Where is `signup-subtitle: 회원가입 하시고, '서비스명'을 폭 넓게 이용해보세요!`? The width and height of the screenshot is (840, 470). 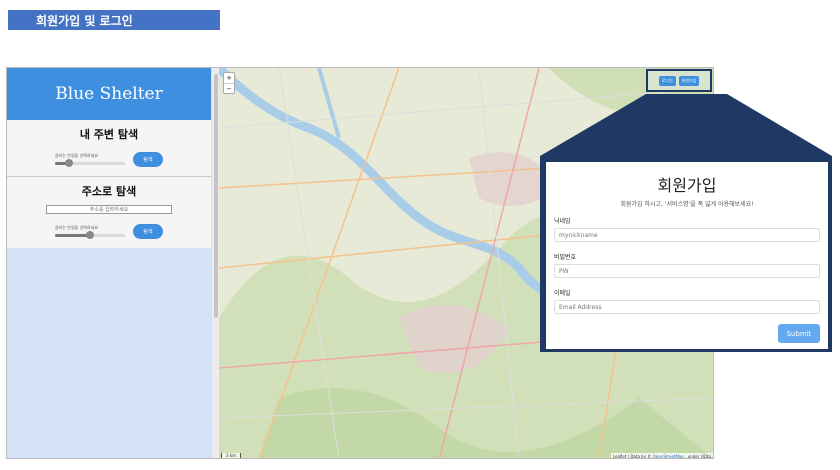 signup-subtitle: 회원가입 하시고, '서비스명'을 폭 넓게 이용해보세요! is located at coordinates (687, 204).